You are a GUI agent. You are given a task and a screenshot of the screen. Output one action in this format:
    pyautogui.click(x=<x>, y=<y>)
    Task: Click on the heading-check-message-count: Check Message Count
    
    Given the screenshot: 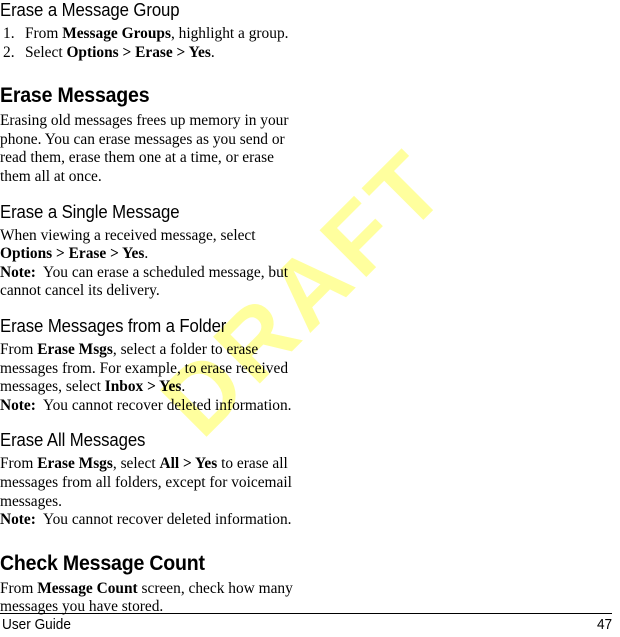 What is the action you would take?
    pyautogui.click(x=102, y=563)
    